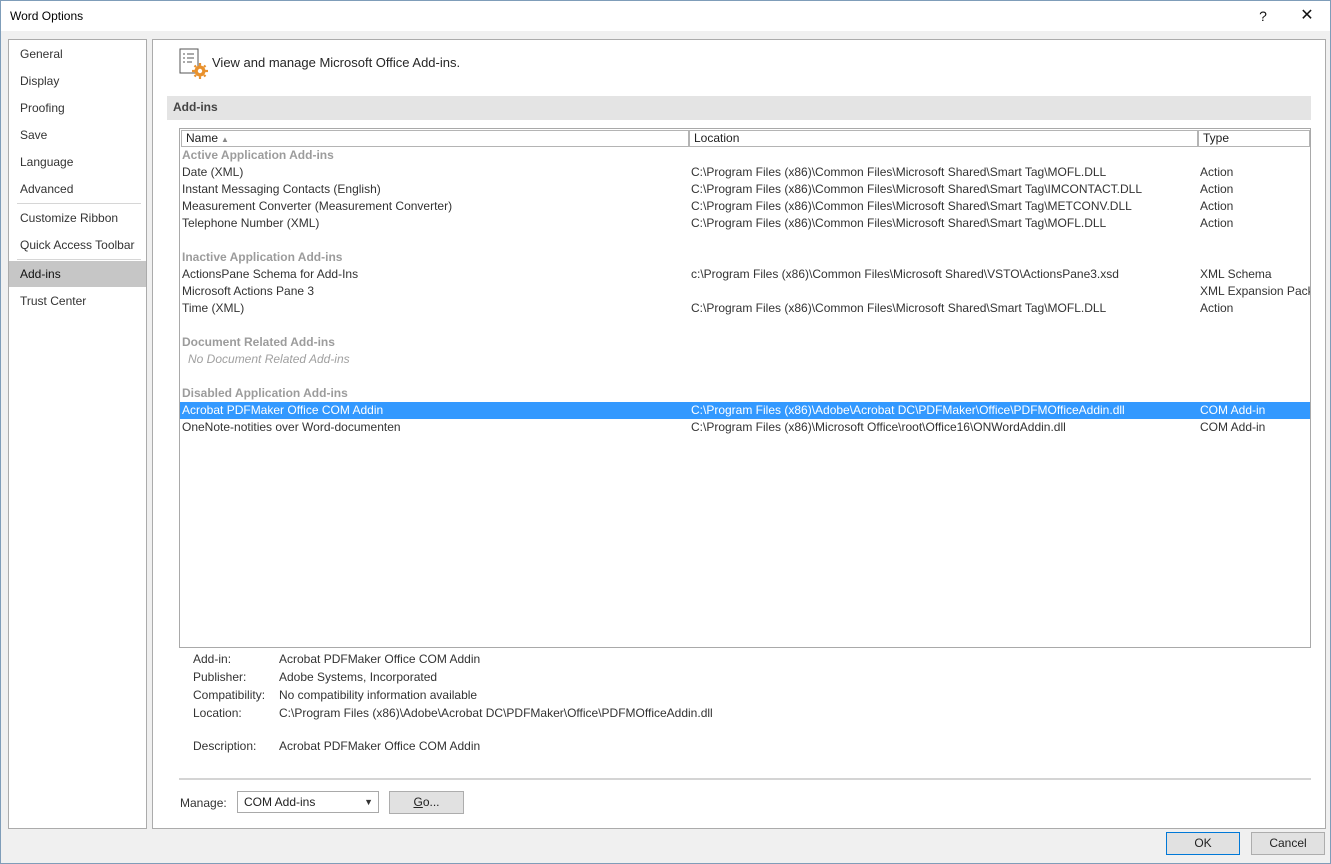  I want to click on cell-name: Telephone Number (XML), so click(251, 223).